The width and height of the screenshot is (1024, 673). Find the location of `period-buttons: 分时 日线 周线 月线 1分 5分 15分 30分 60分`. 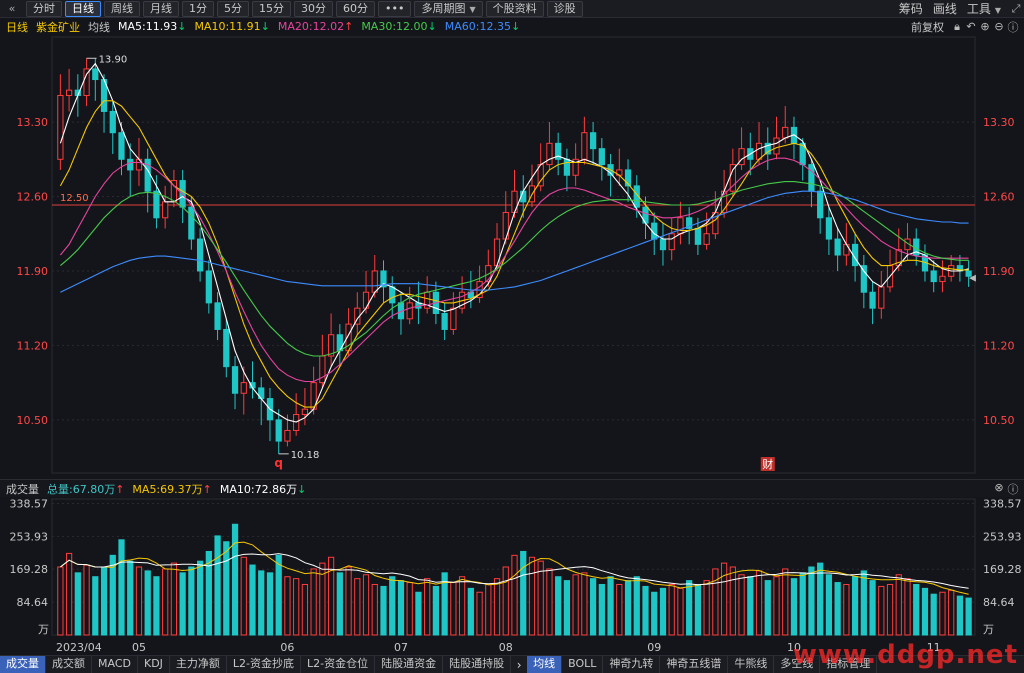

period-buttons: 分时 日线 周线 月线 1分 5分 15分 30分 60分 is located at coordinates (202, 8).